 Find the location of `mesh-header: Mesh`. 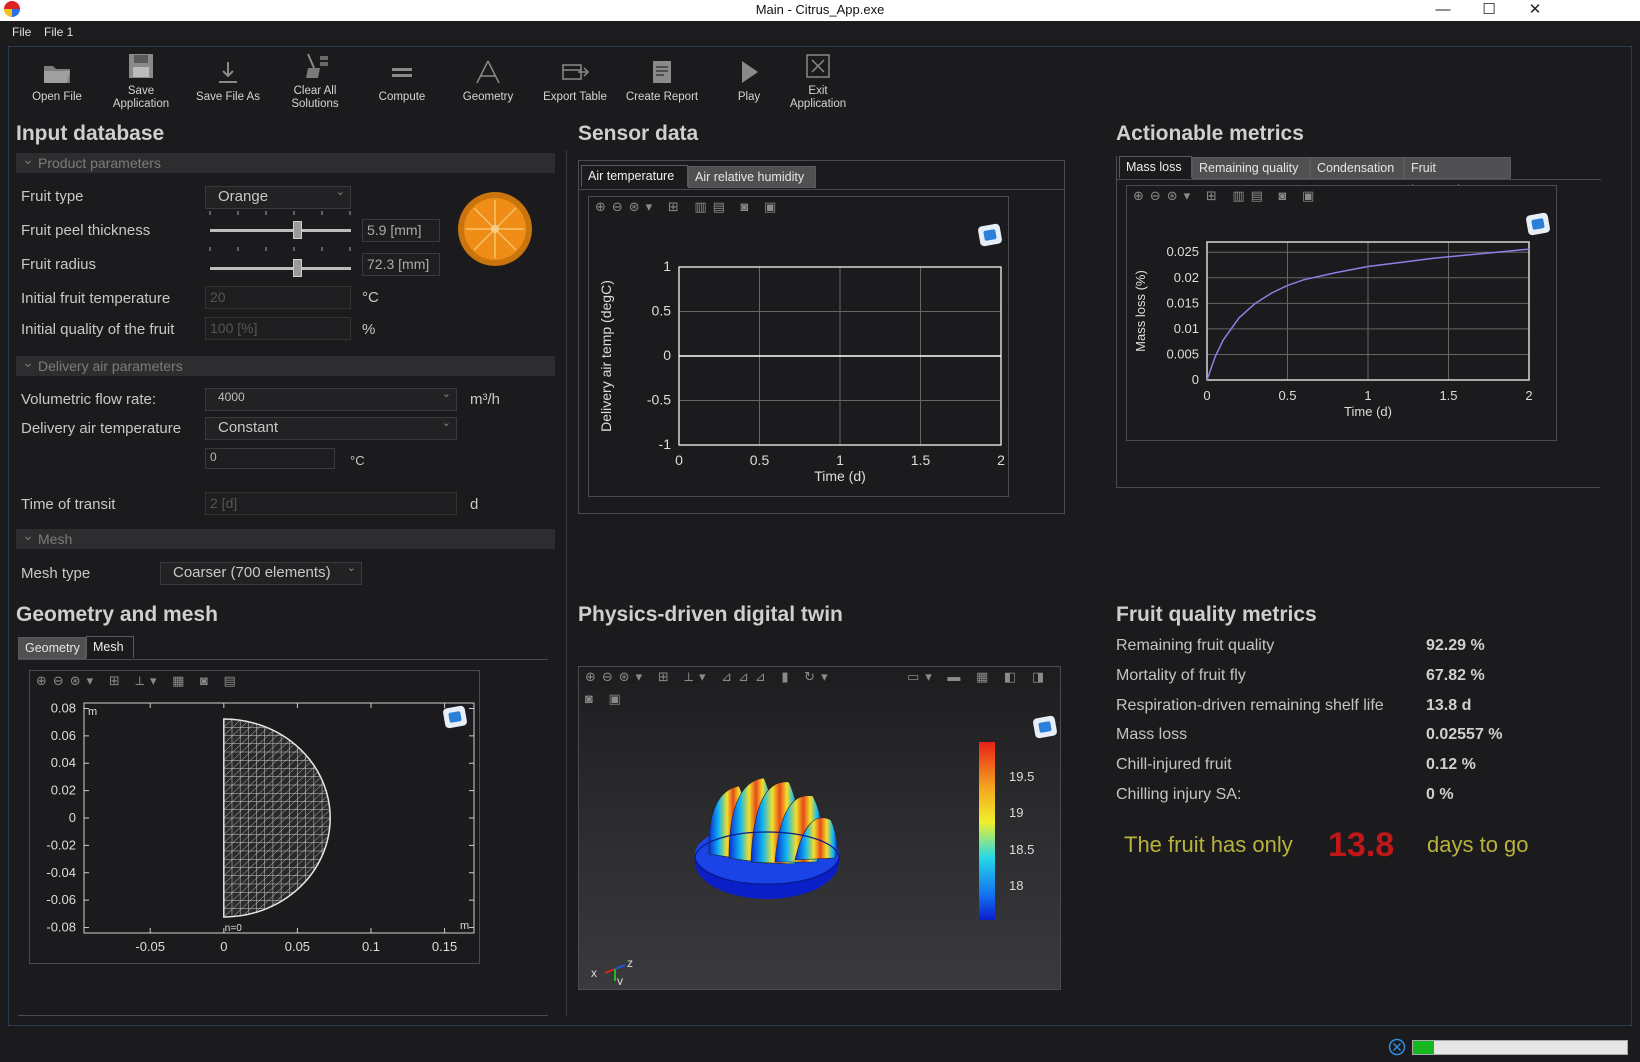

mesh-header: Mesh is located at coordinates (285, 537).